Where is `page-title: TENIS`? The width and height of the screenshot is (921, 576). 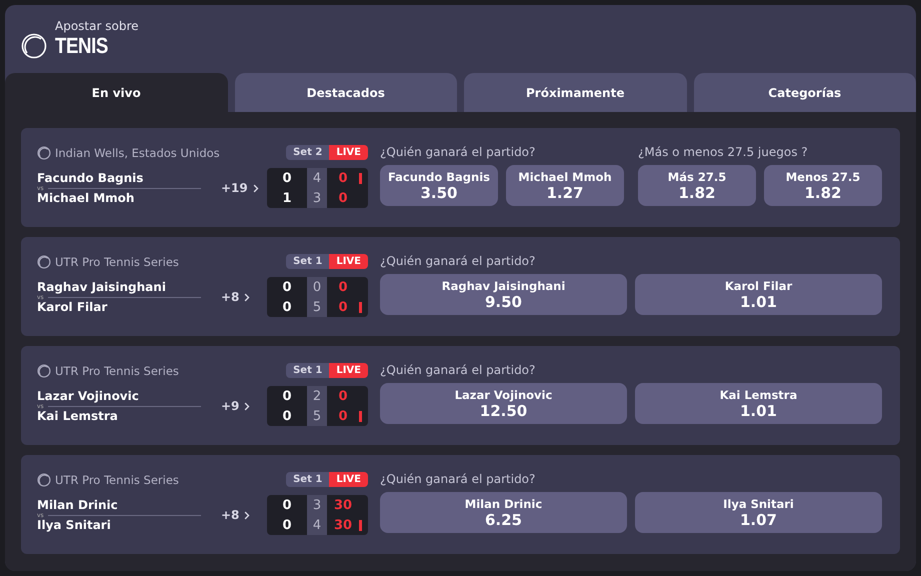 page-title: TENIS is located at coordinates (82, 46).